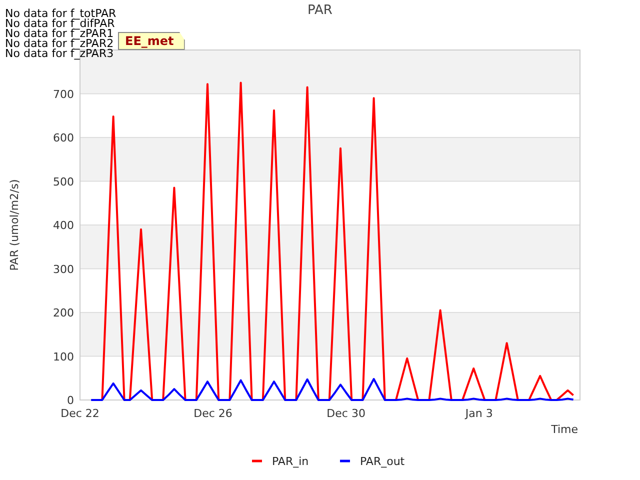  I want to click on x-tick-label: Dec 22, so click(80, 413).